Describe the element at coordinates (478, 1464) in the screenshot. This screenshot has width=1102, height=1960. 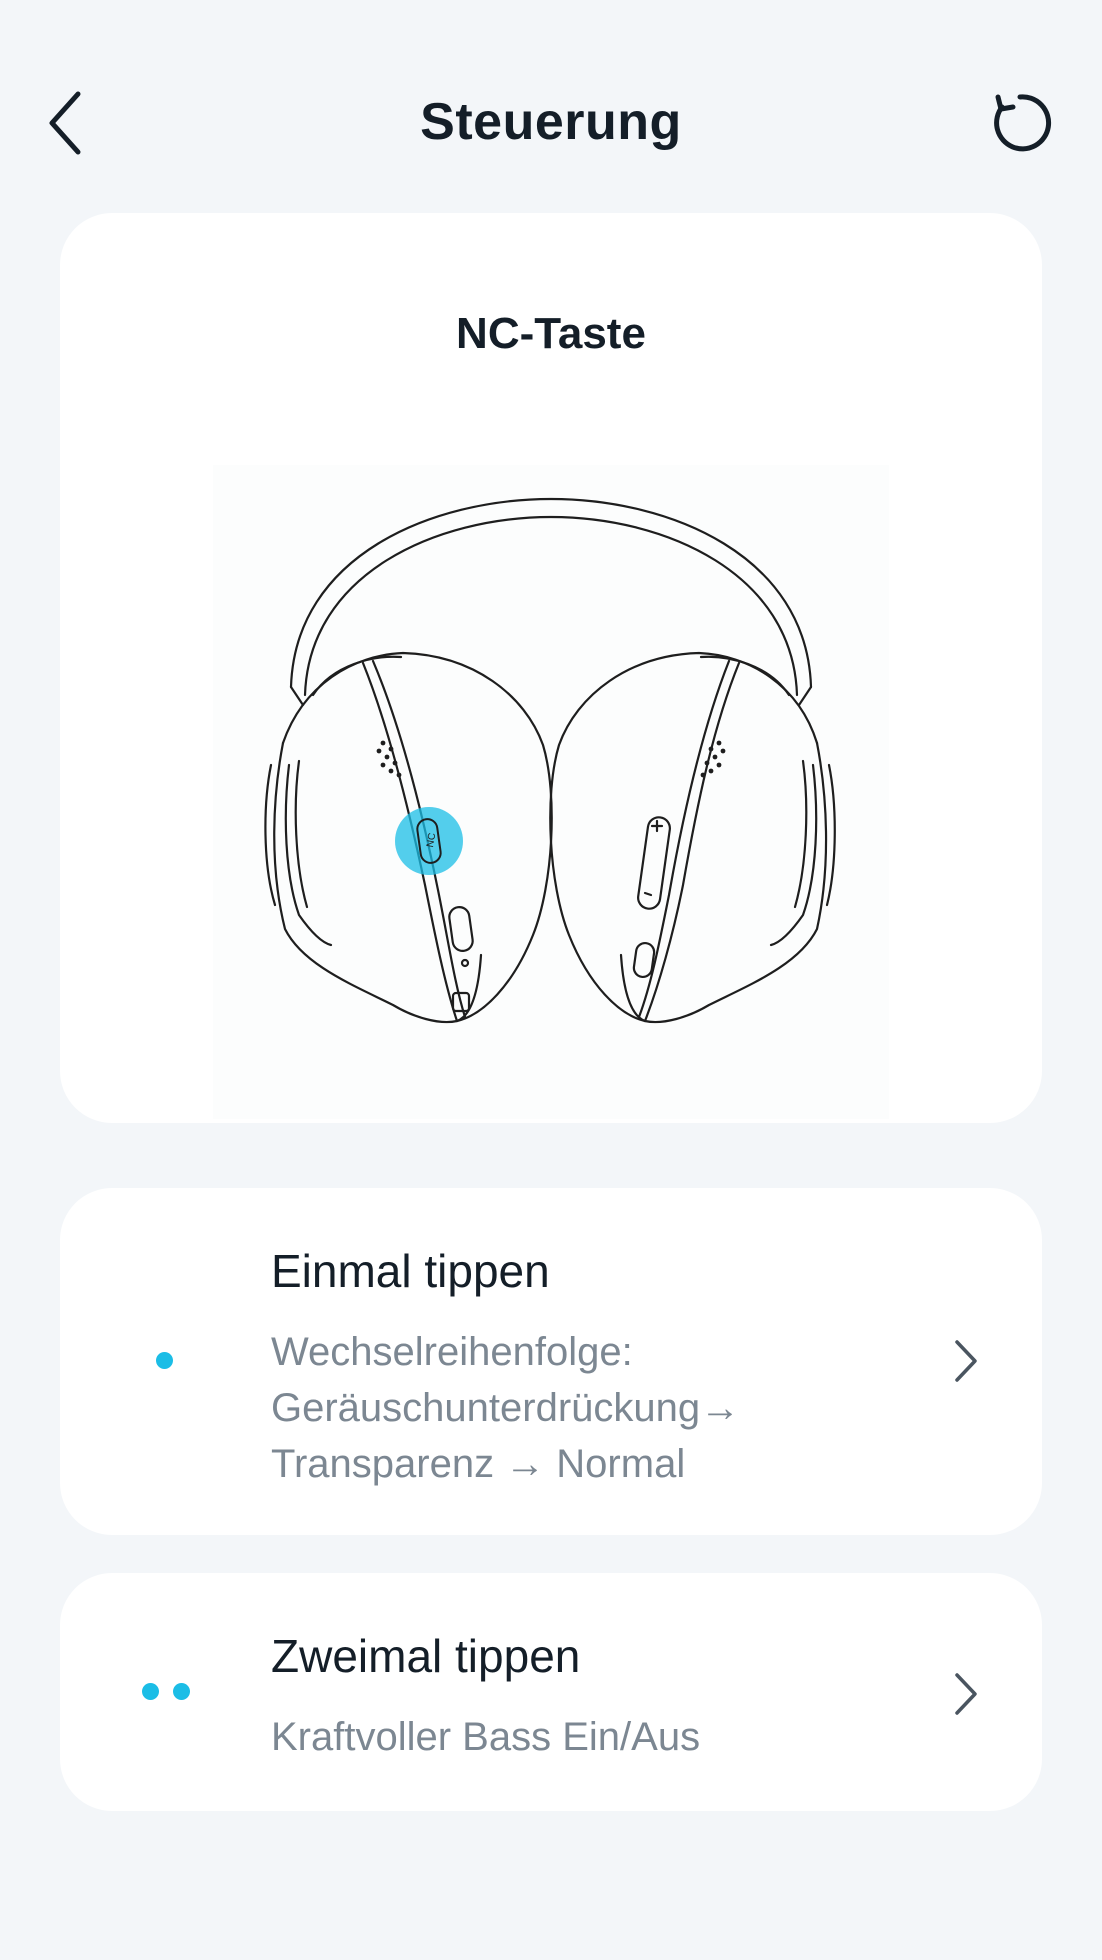
I see `single-tap-description-line: Transparenz → Normal` at that location.